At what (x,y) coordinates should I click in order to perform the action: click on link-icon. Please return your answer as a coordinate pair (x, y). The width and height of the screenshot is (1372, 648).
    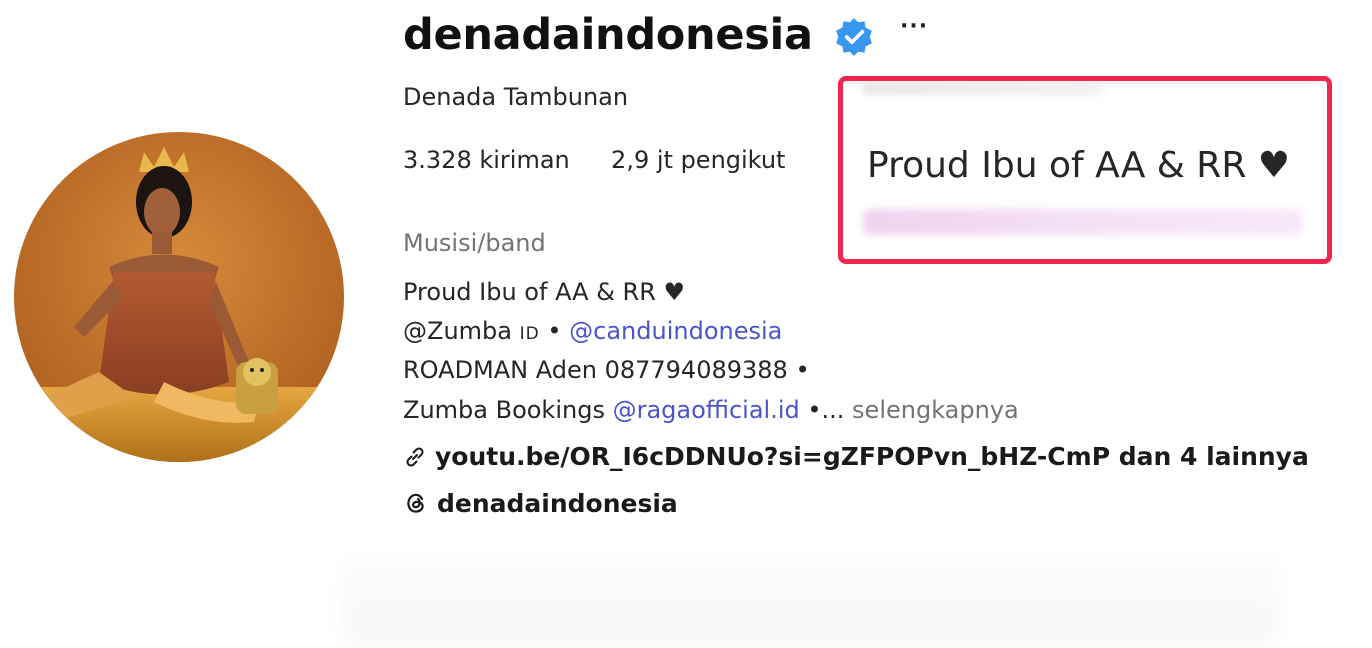
    Looking at the image, I should click on (415, 457).